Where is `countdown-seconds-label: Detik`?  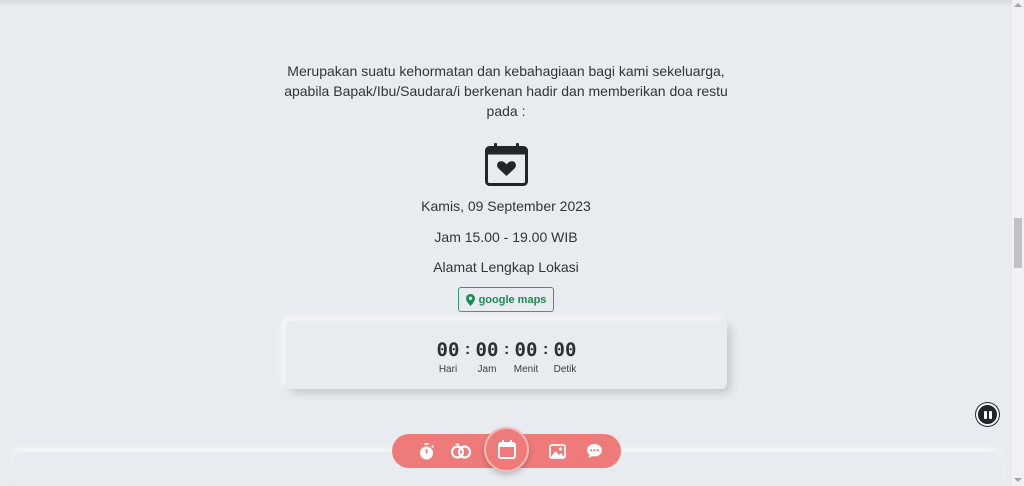 countdown-seconds-label: Detik is located at coordinates (565, 369).